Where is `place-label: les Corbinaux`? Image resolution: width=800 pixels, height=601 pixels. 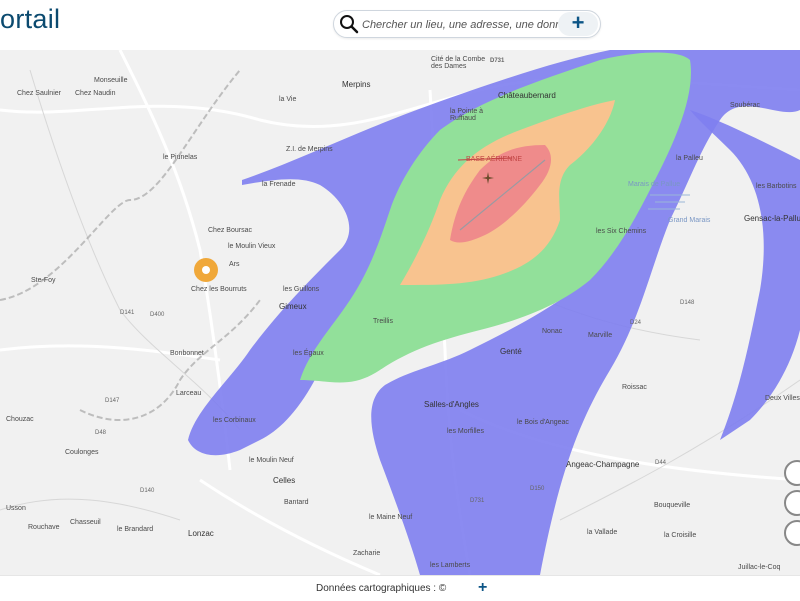
place-label: les Corbinaux is located at coordinates (234, 420).